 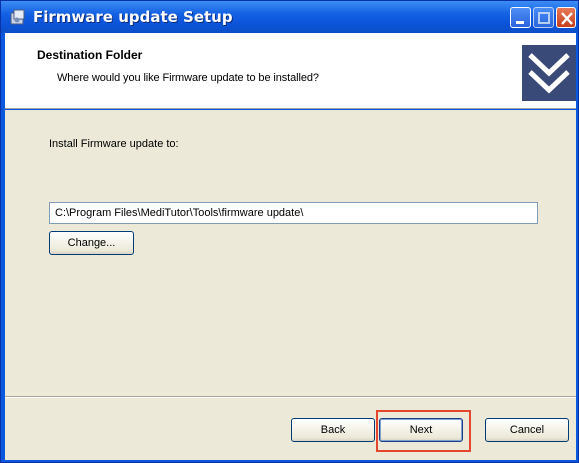 I want to click on next-button-highlight, so click(x=423, y=431).